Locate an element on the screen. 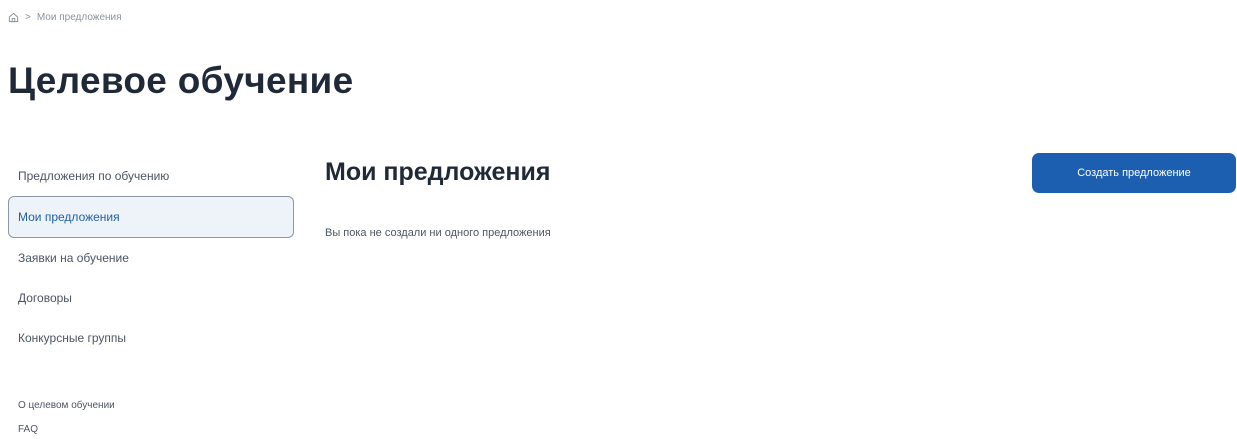 This screenshot has width=1237, height=439. home-icon is located at coordinates (13, 17).